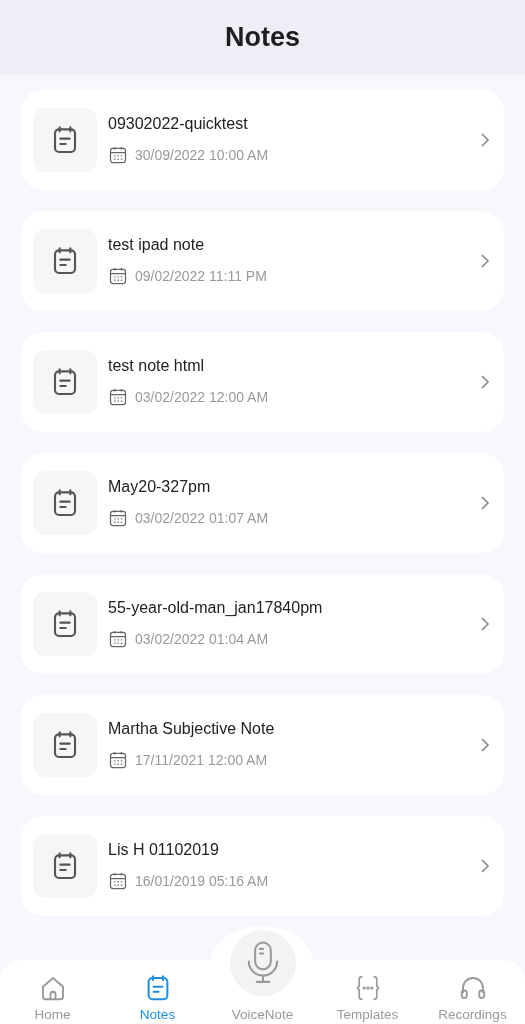 The image size is (525, 1024). What do you see at coordinates (157, 975) in the screenshot?
I see `tab: Notes` at bounding box center [157, 975].